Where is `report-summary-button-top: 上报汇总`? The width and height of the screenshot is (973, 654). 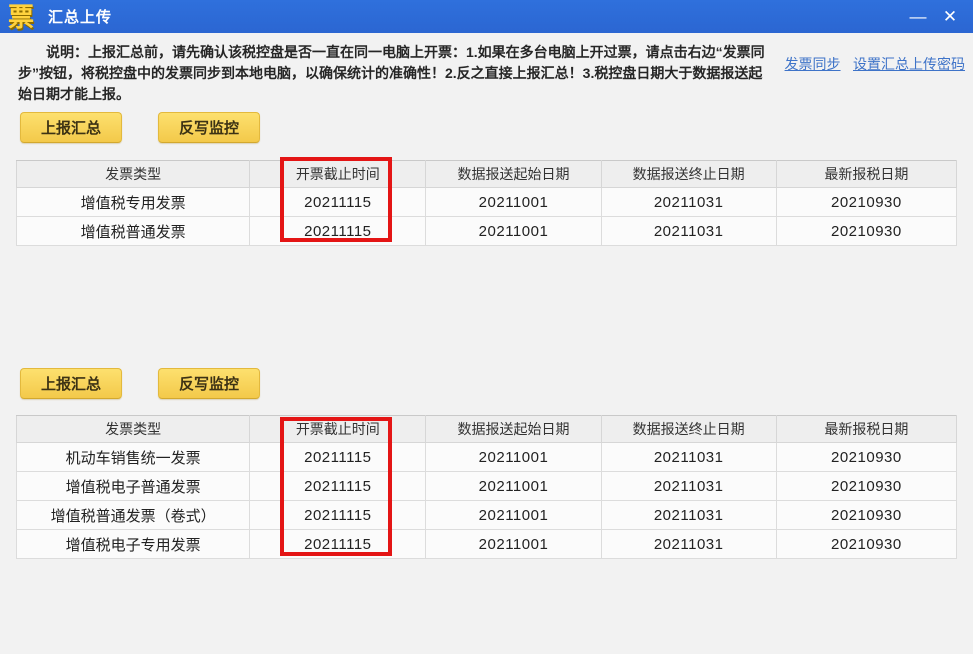 report-summary-button-top: 上报汇总 is located at coordinates (71, 127).